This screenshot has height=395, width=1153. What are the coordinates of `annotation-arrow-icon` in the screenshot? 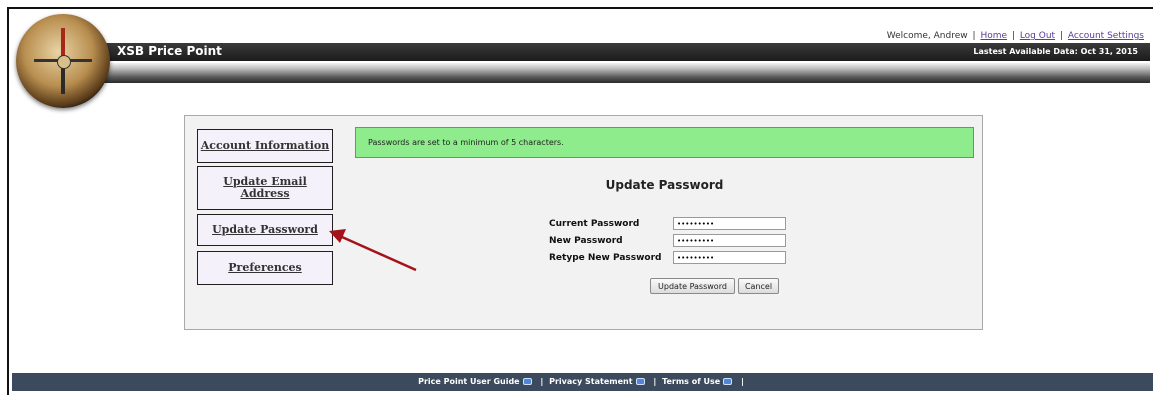 It's located at (373, 250).